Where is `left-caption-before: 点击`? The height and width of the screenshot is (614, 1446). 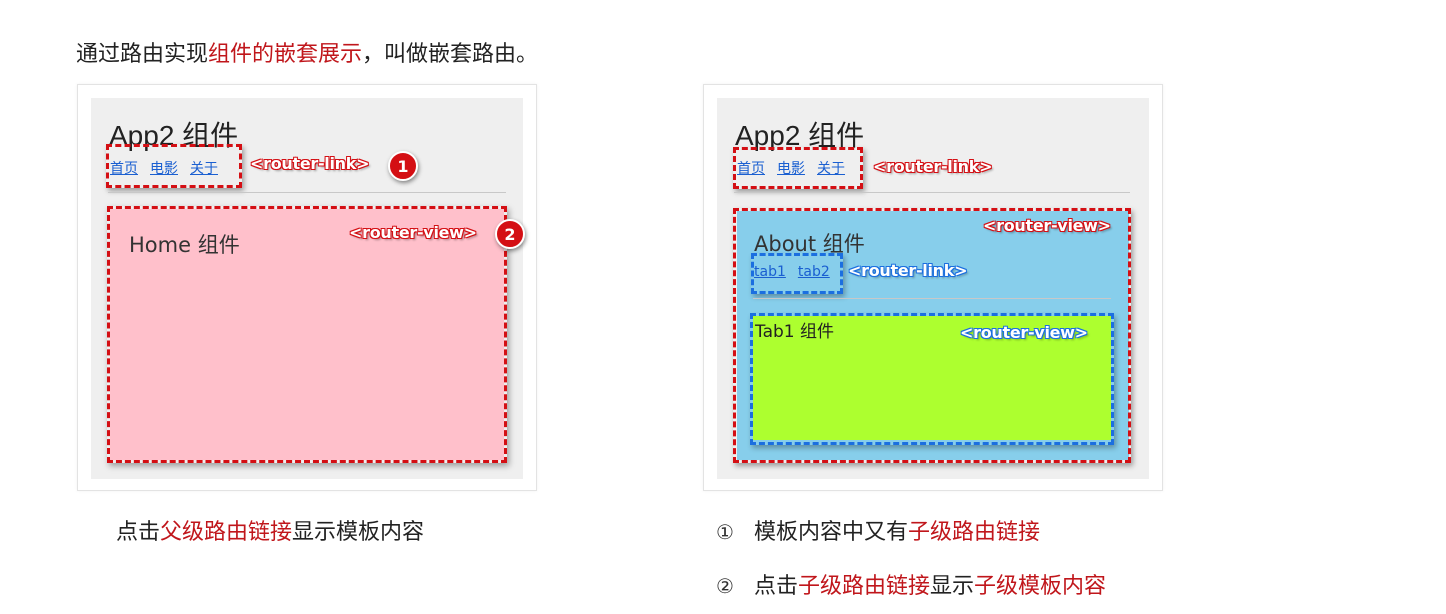 left-caption-before: 点击 is located at coordinates (138, 532).